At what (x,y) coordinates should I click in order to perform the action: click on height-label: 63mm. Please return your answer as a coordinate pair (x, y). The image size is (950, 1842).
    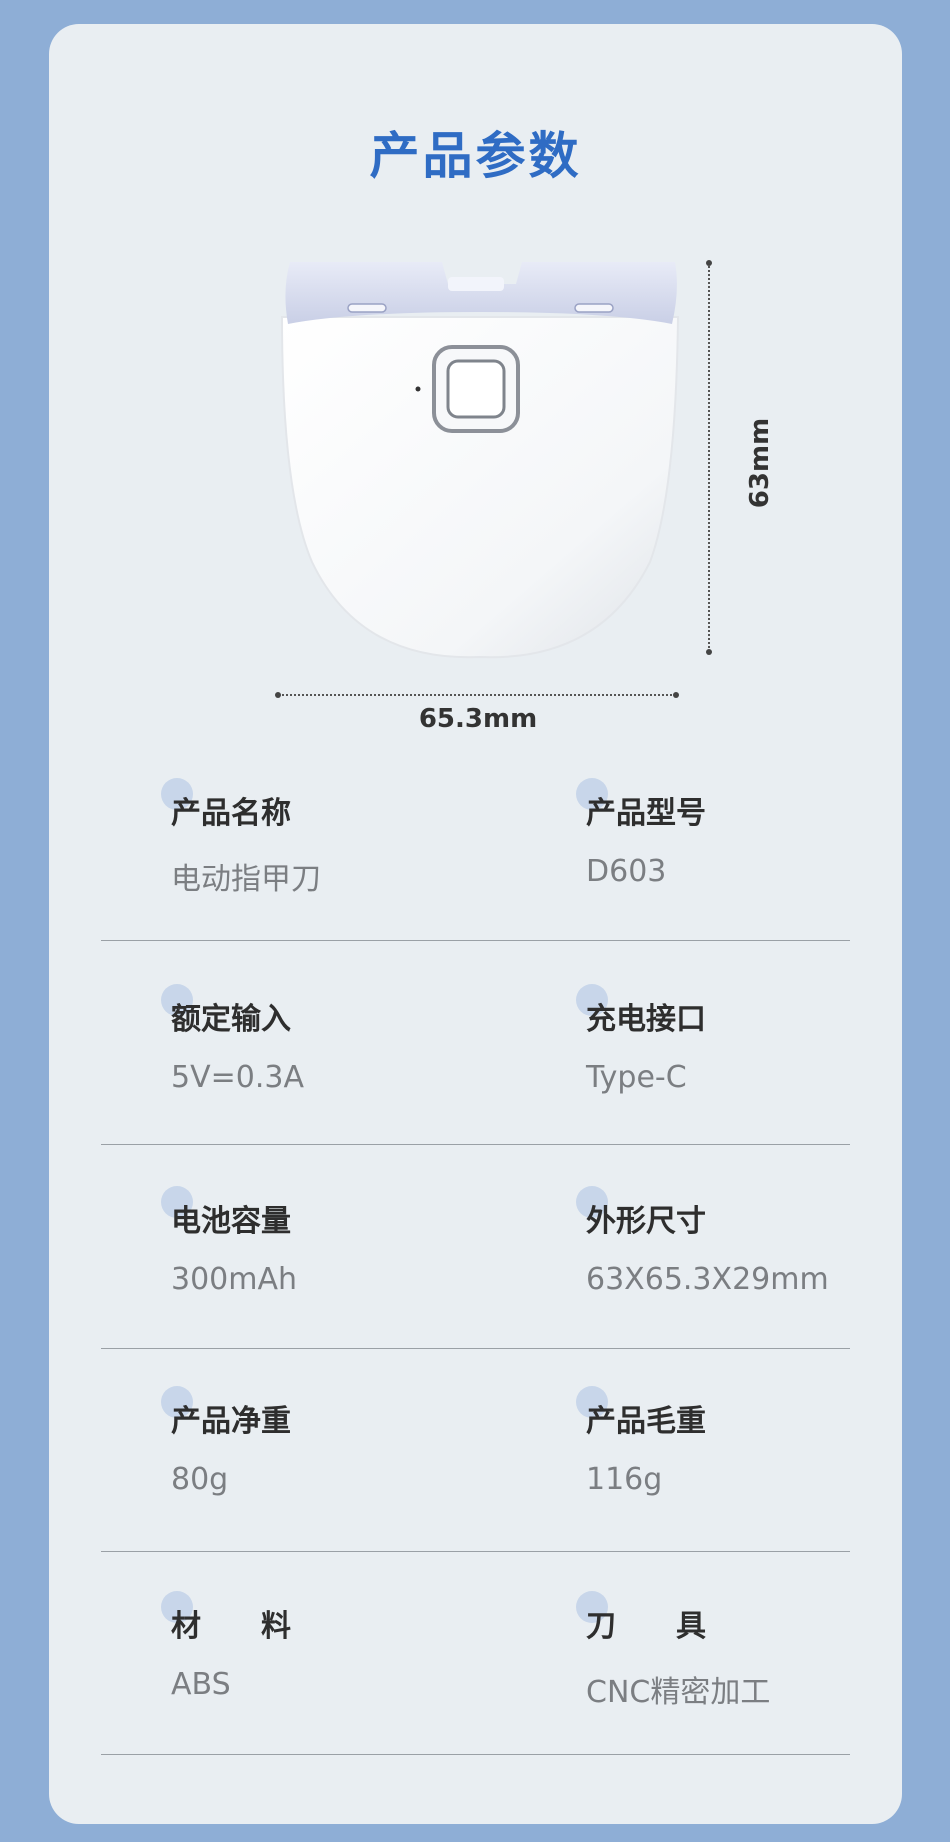
    Looking at the image, I should click on (760, 463).